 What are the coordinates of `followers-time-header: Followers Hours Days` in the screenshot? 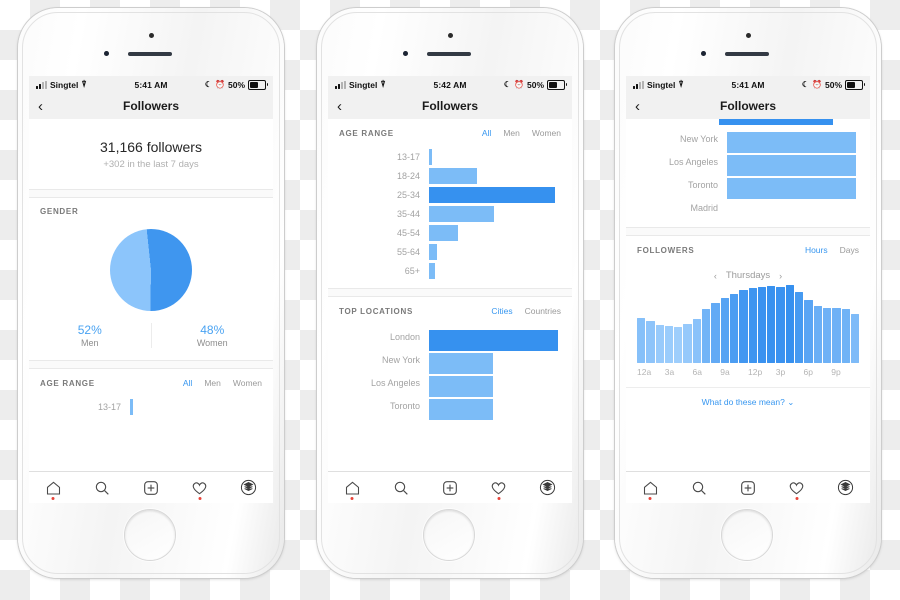 It's located at (748, 249).